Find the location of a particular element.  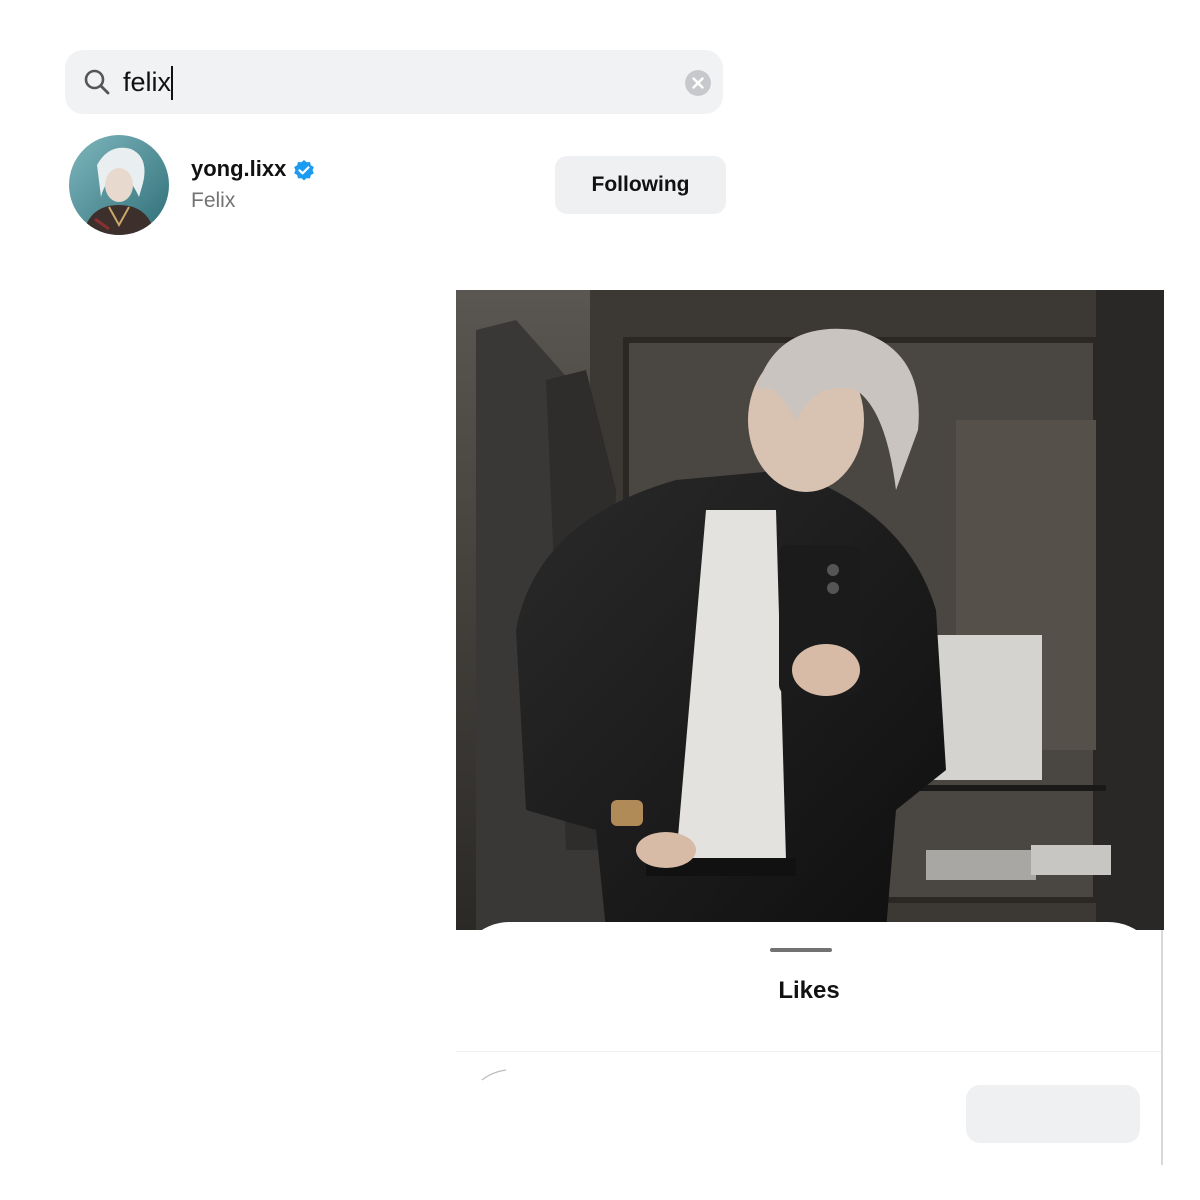

follow-button-placeholder is located at coordinates (1053, 1114).